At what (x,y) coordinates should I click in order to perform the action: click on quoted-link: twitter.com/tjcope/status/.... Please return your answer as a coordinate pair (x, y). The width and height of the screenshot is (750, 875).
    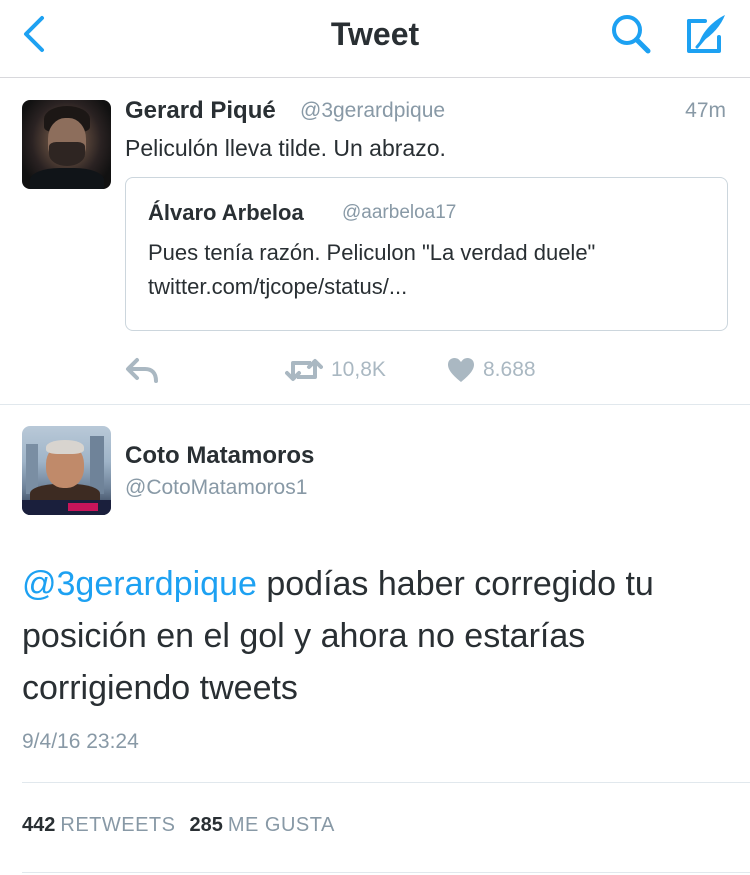
    Looking at the image, I should click on (278, 286).